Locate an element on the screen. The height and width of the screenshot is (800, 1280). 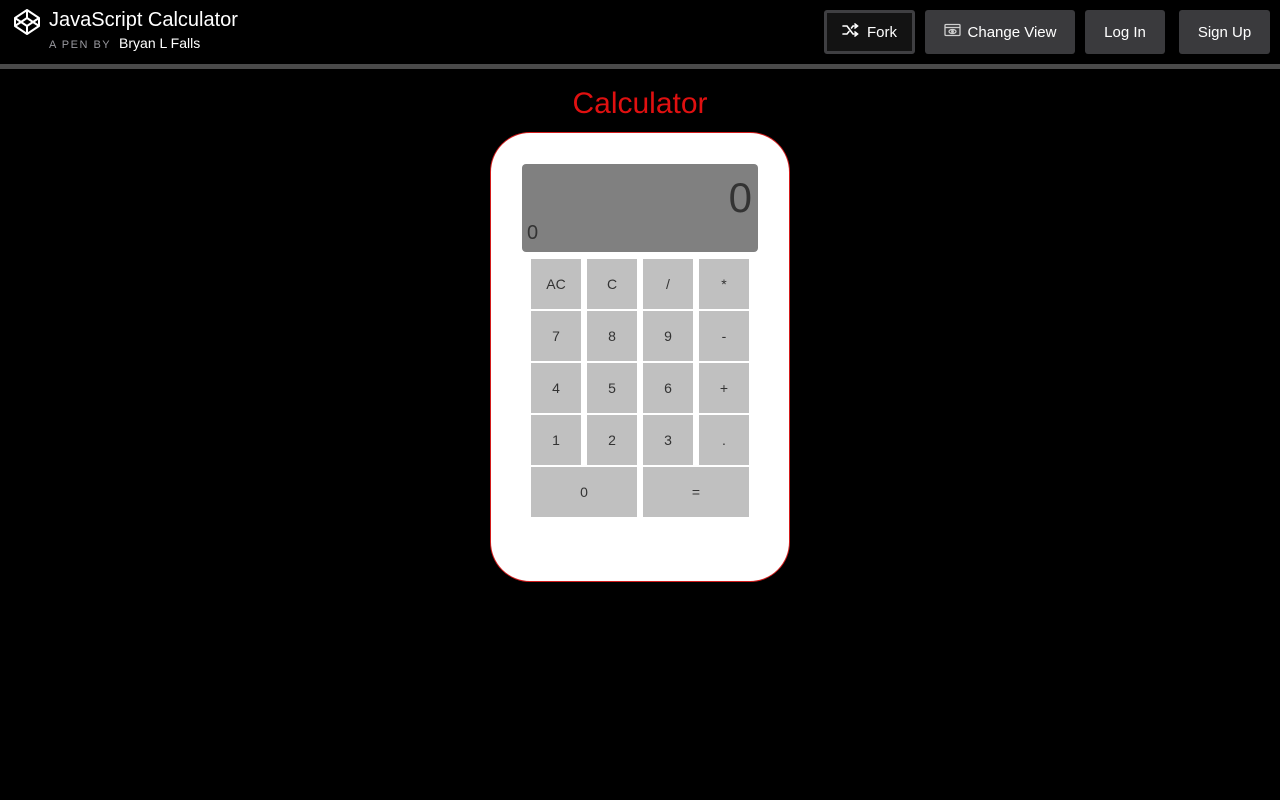
pen-byline: A PEN BY Bryan L Falls is located at coordinates (124, 43).